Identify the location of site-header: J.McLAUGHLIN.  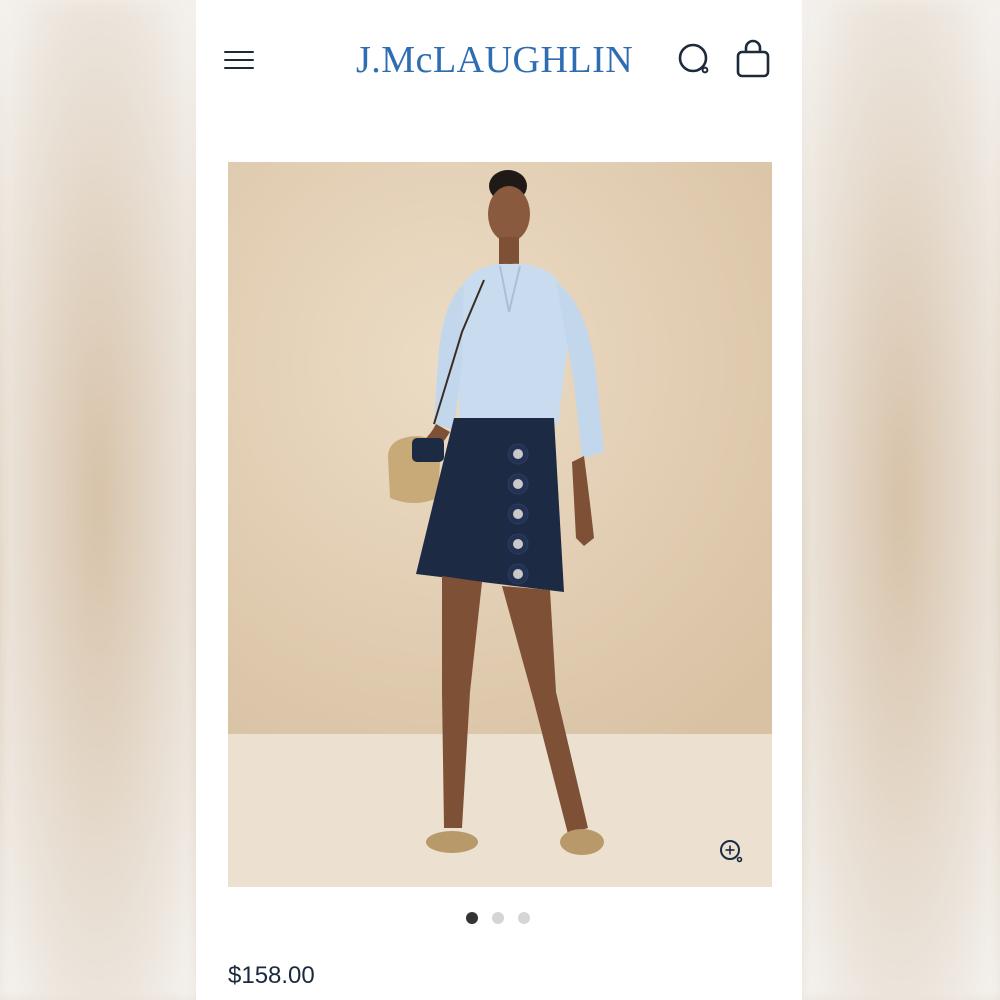
(499, 60).